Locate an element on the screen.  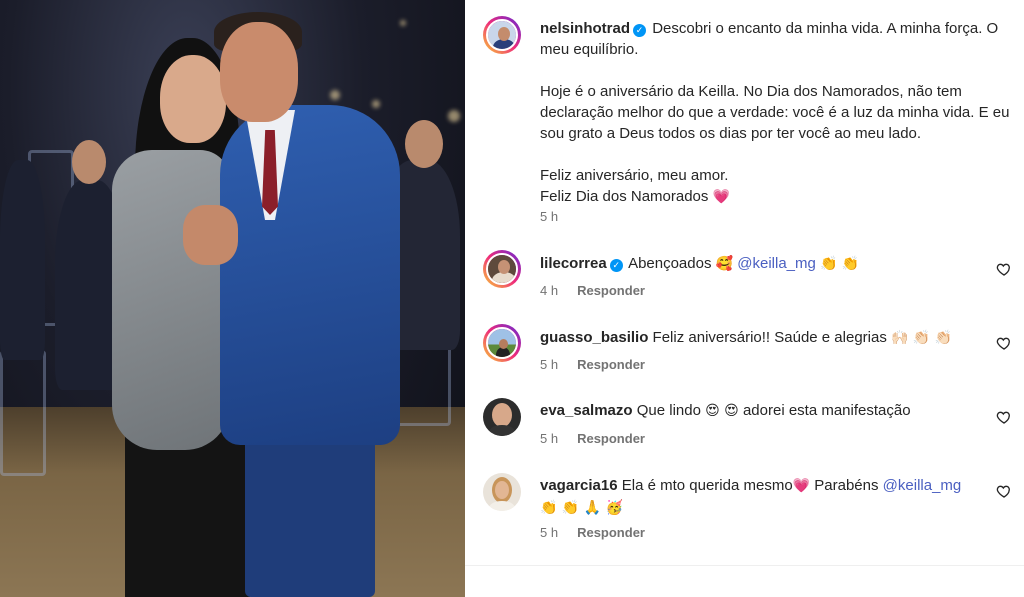
smiling-face-emoji: 🥰 is located at coordinates (724, 264).